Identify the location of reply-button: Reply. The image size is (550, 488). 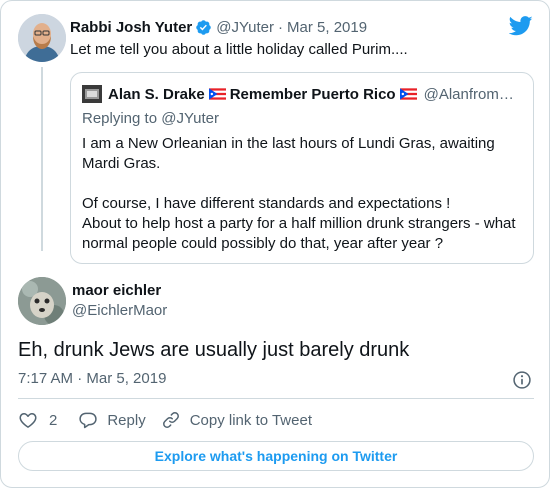
(112, 420).